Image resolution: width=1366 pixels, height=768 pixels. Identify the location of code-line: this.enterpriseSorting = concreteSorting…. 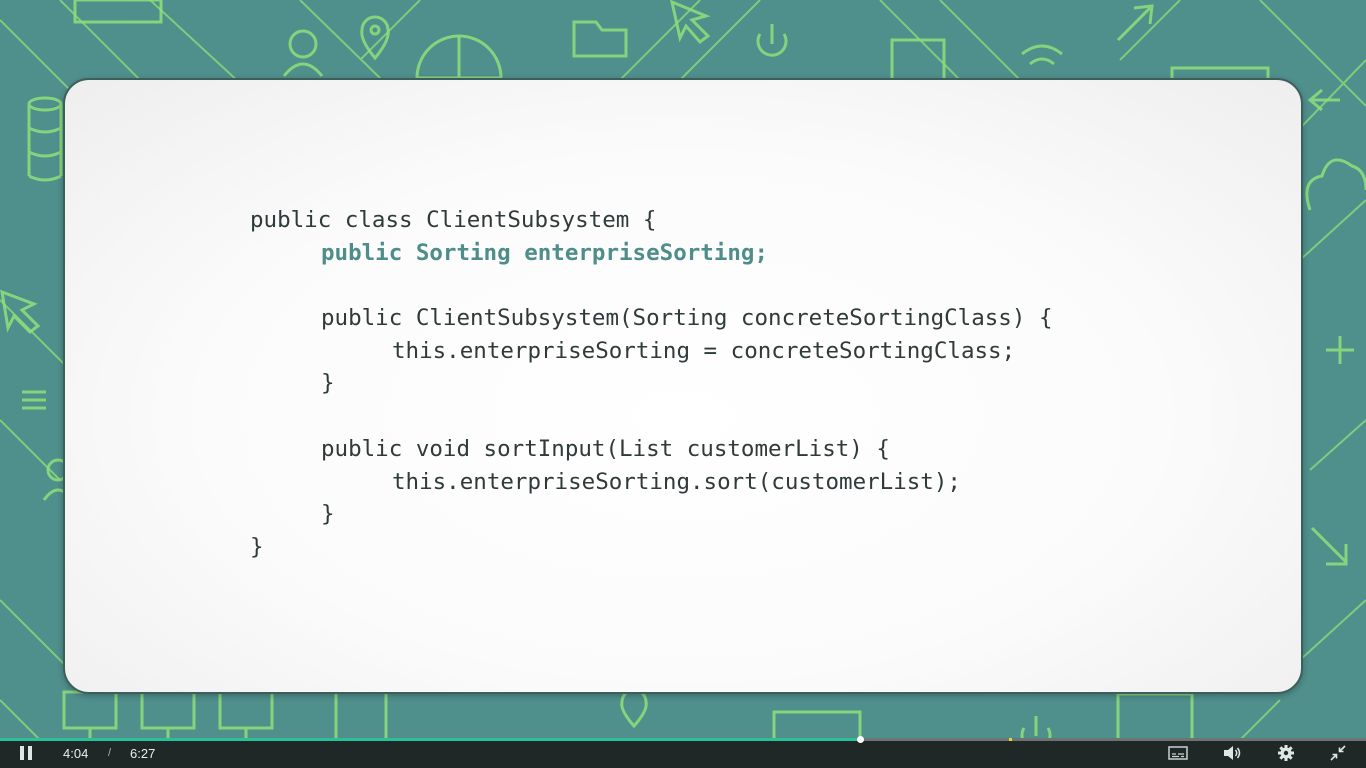
(704, 350).